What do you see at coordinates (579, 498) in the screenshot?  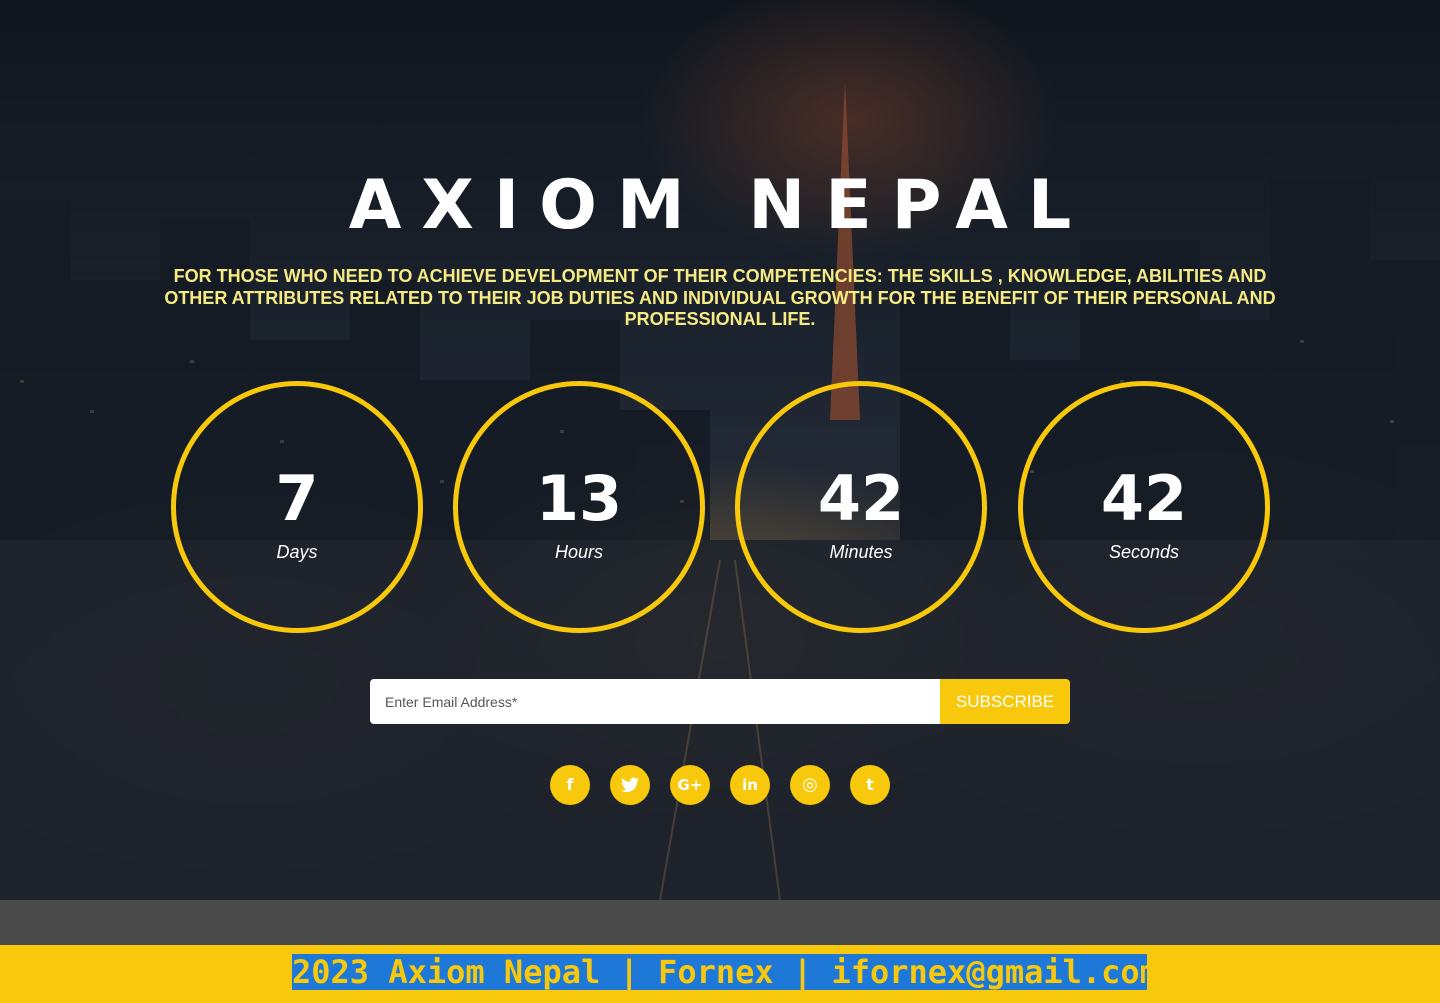 I see `countdown-value: 13` at bounding box center [579, 498].